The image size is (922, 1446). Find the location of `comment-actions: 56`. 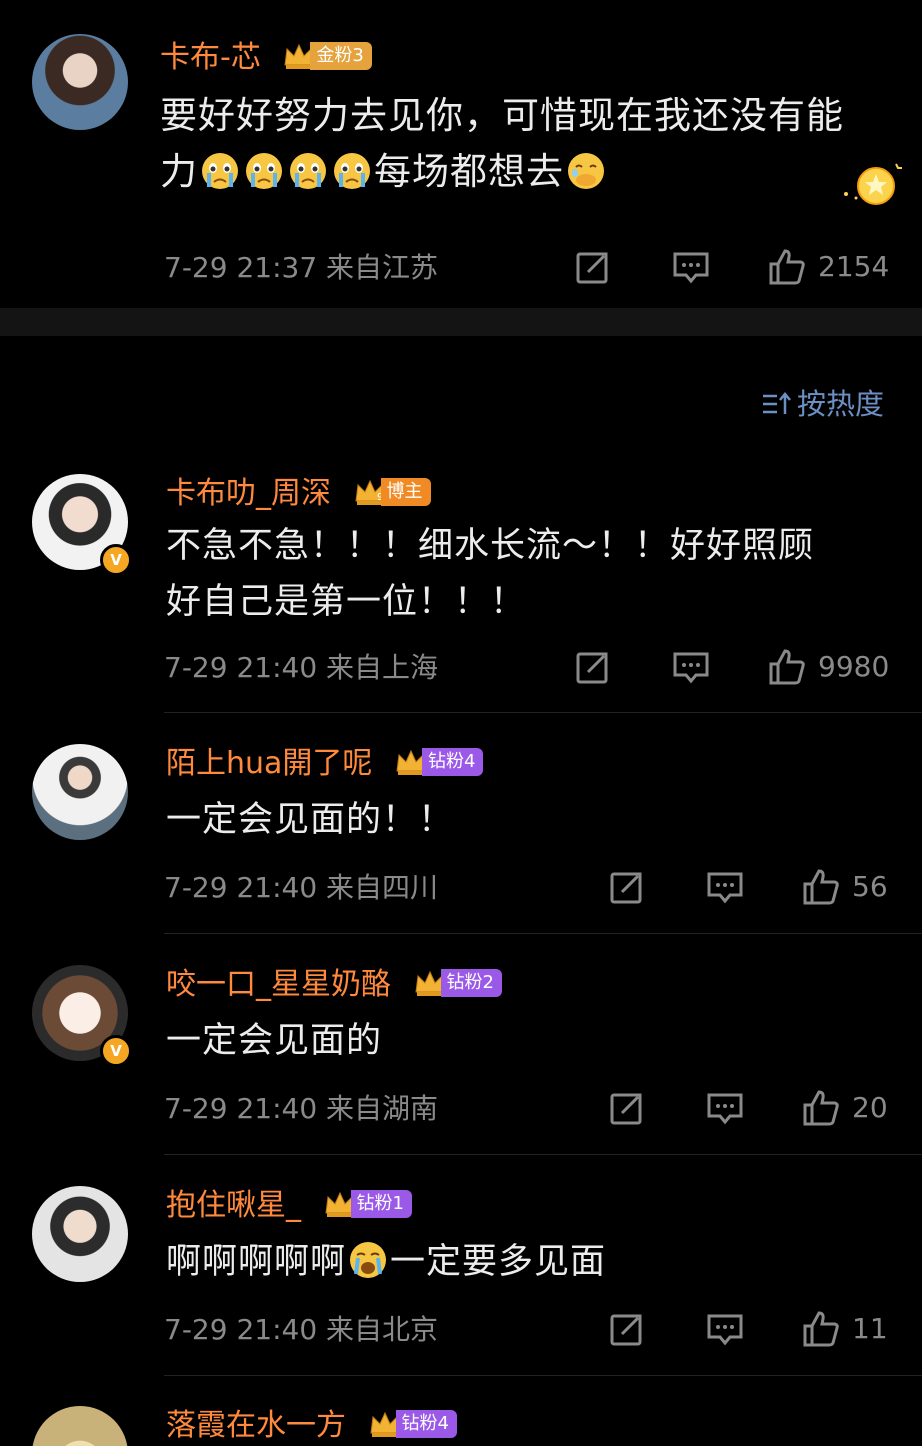

comment-actions: 56 is located at coordinates (748, 887).